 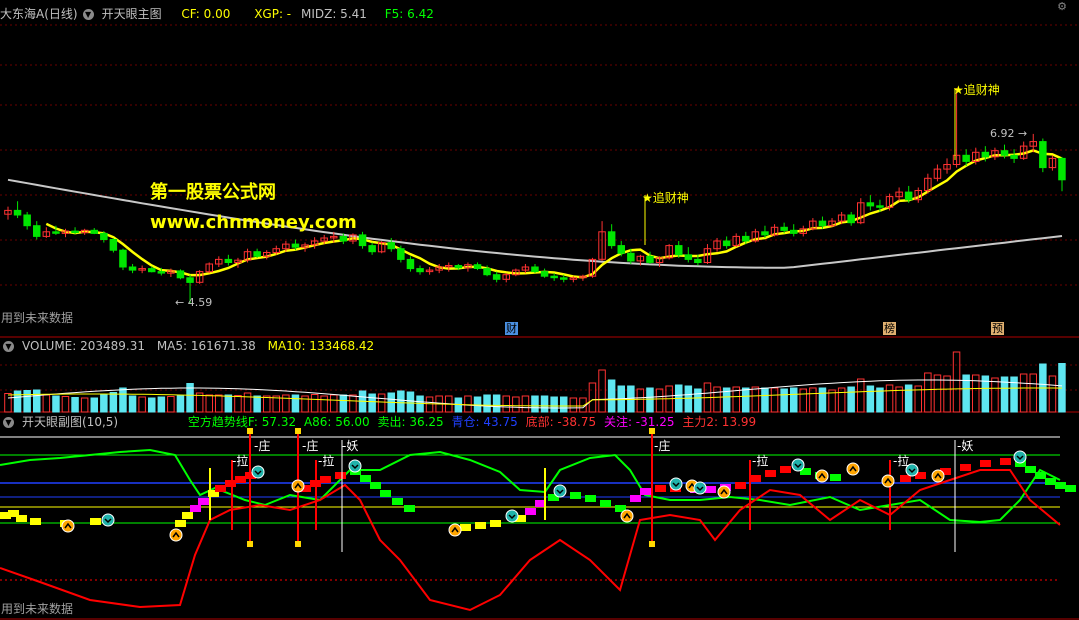 What do you see at coordinates (70, 422) in the screenshot?
I see `sub-indicator-name: 开天眼副图(10,5)` at bounding box center [70, 422].